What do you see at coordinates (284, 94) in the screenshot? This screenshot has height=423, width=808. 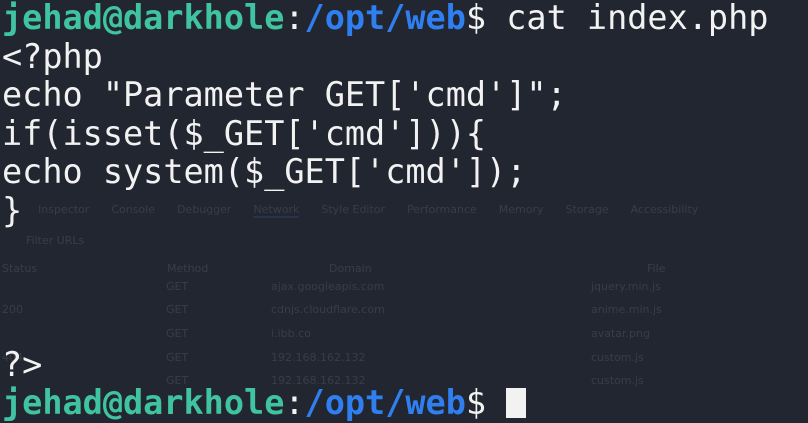 I see `output-line: echo "Parameter GET['cmd']";` at bounding box center [284, 94].